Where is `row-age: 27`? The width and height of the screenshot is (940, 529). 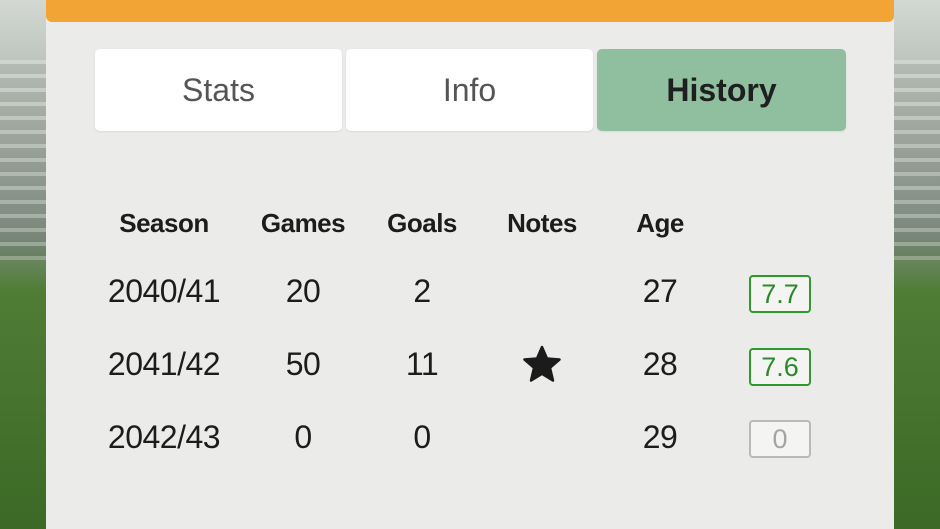 row-age: 27 is located at coordinates (660, 291).